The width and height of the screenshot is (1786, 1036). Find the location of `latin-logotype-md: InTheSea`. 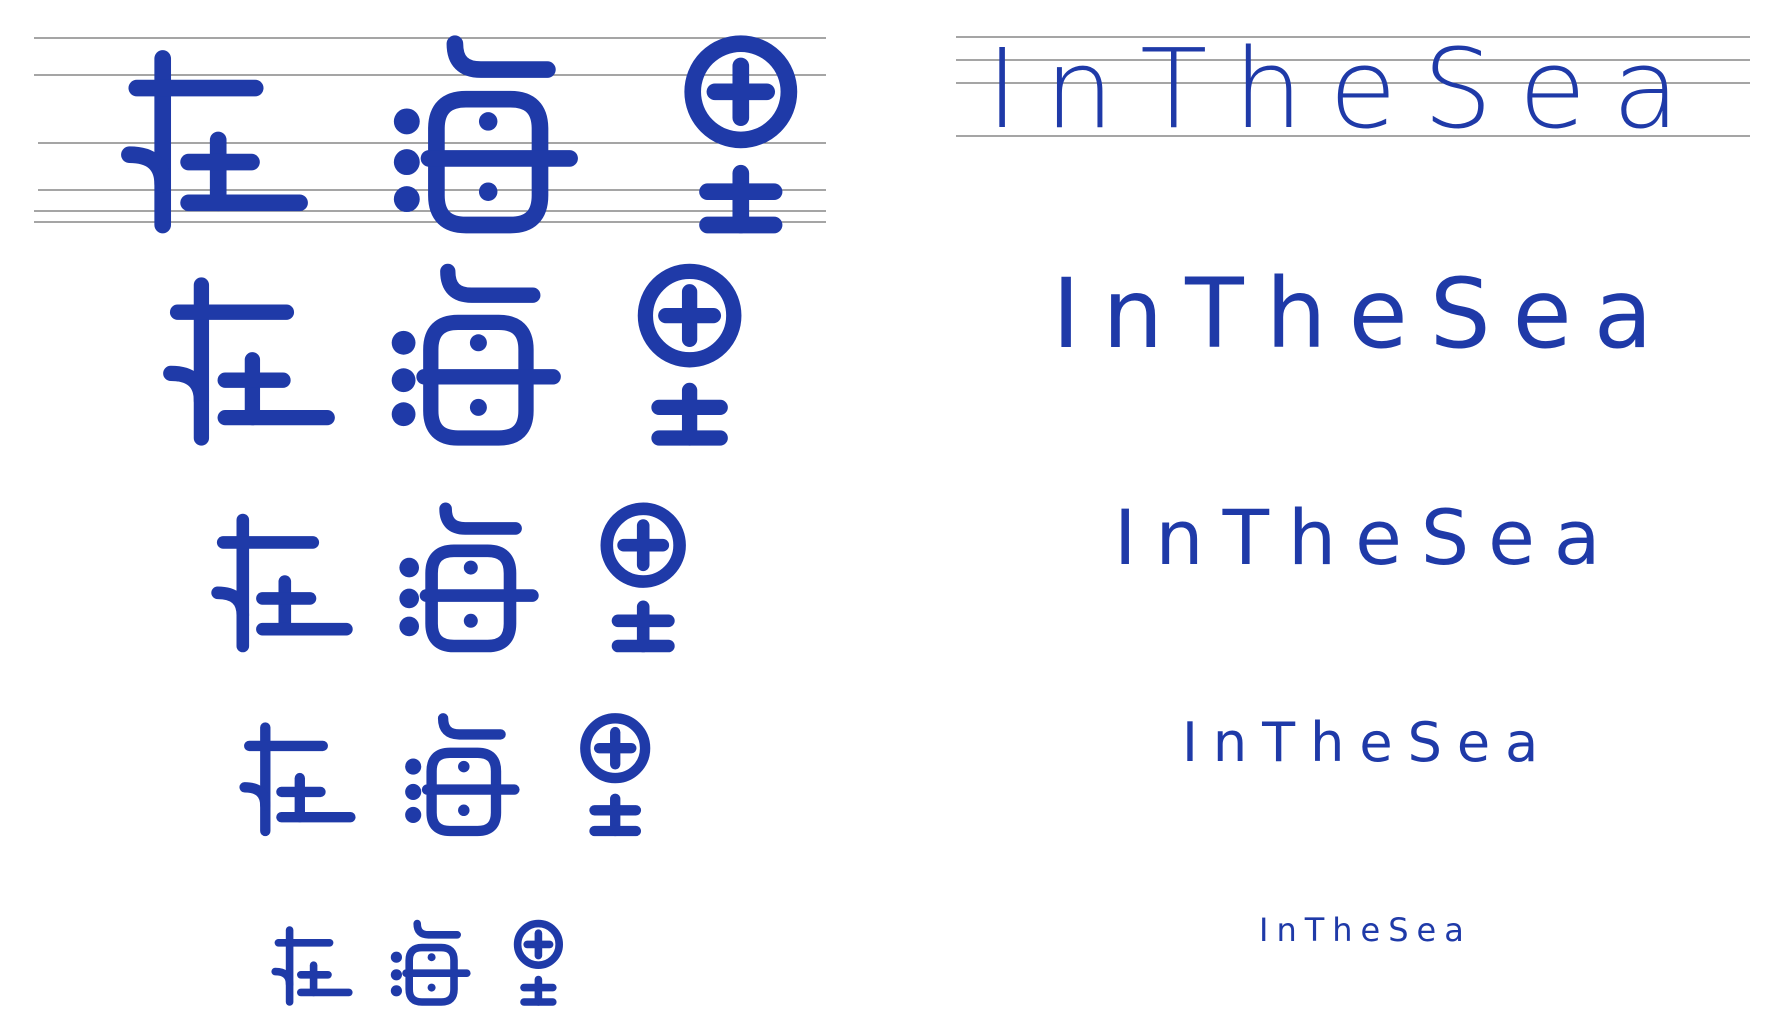

latin-logotype-md: InTheSea is located at coordinates (1367, 537).